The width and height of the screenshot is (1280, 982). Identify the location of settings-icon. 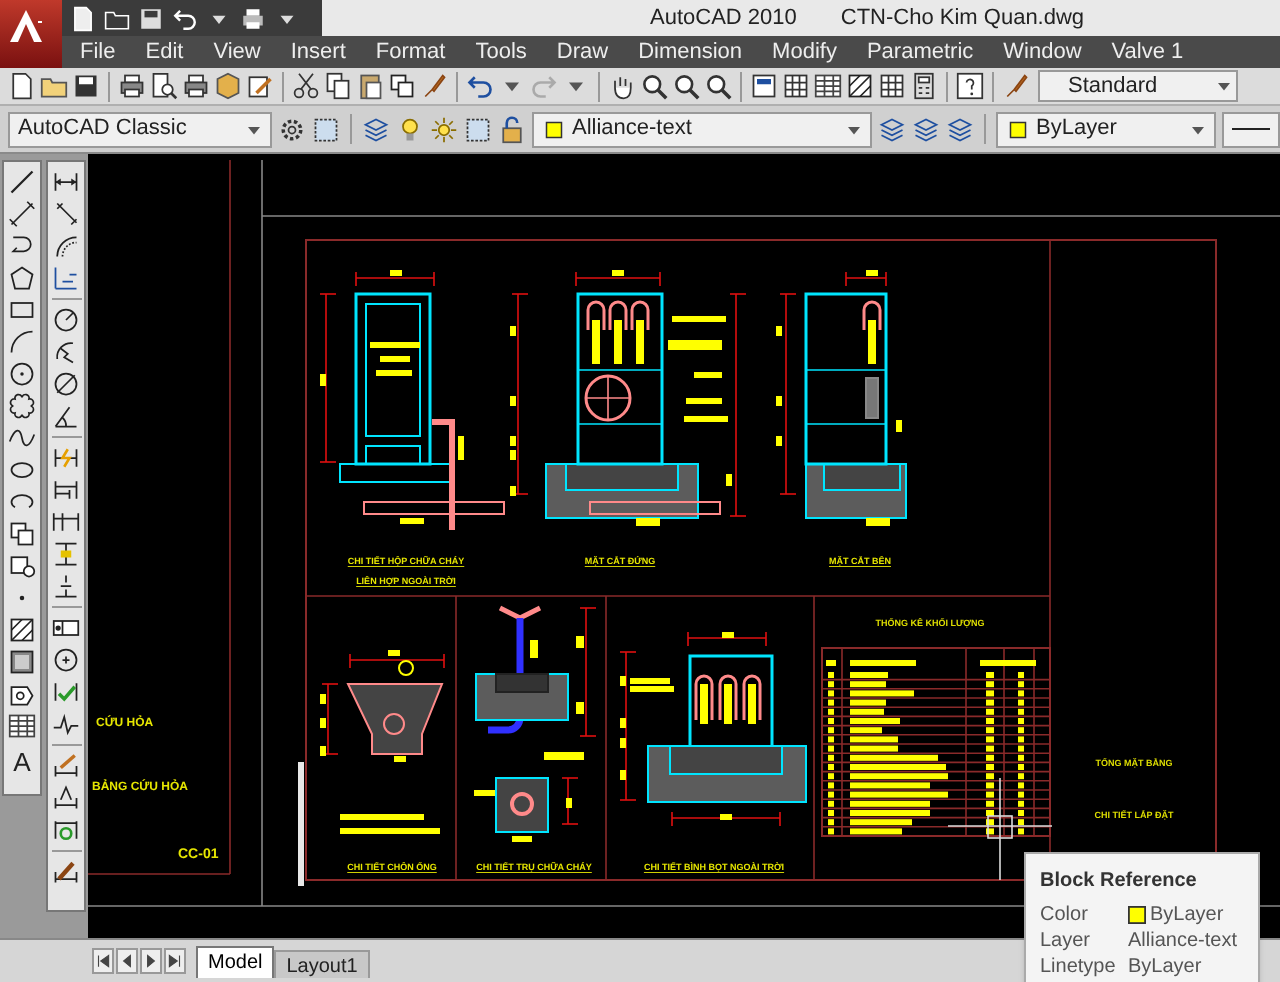
(292, 129).